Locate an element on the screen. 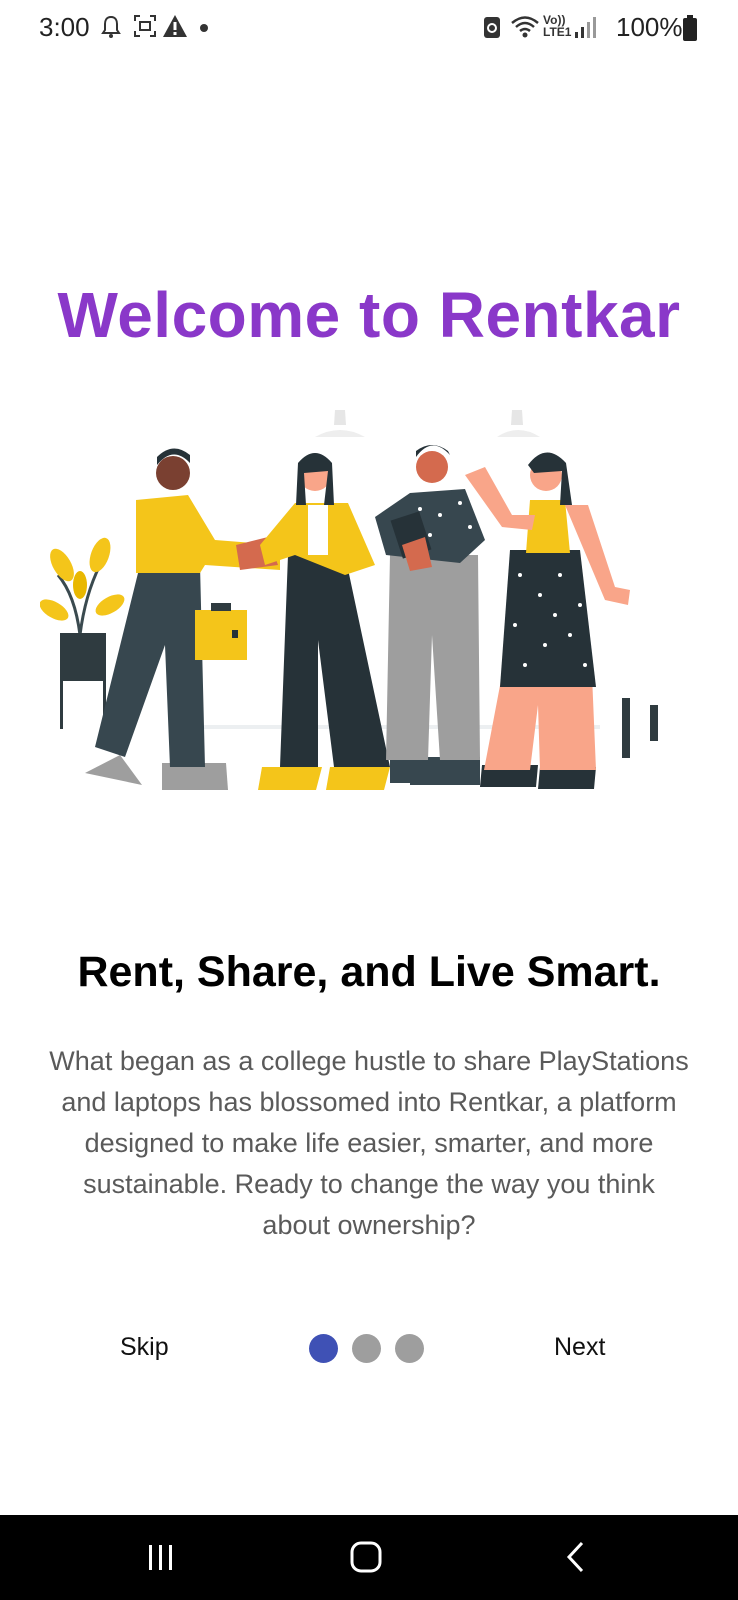 This screenshot has width=738, height=1600. data-saver-icon is located at coordinates (492, 27).